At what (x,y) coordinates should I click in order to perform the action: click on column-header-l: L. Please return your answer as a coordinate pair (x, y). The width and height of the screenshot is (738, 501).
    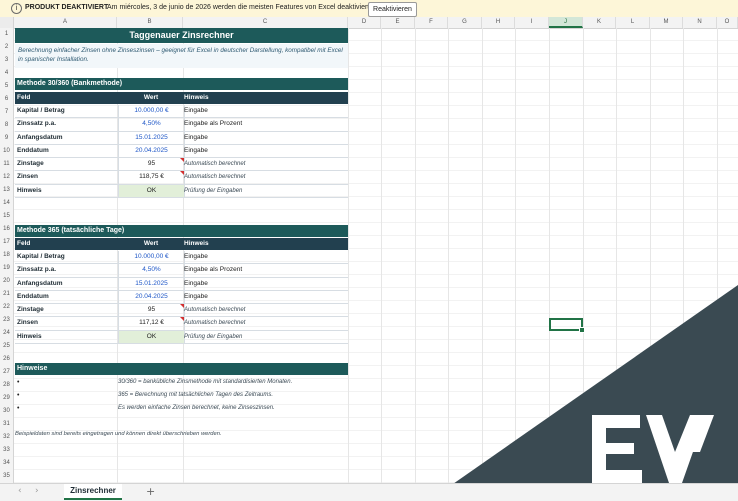
    Looking at the image, I should click on (633, 22).